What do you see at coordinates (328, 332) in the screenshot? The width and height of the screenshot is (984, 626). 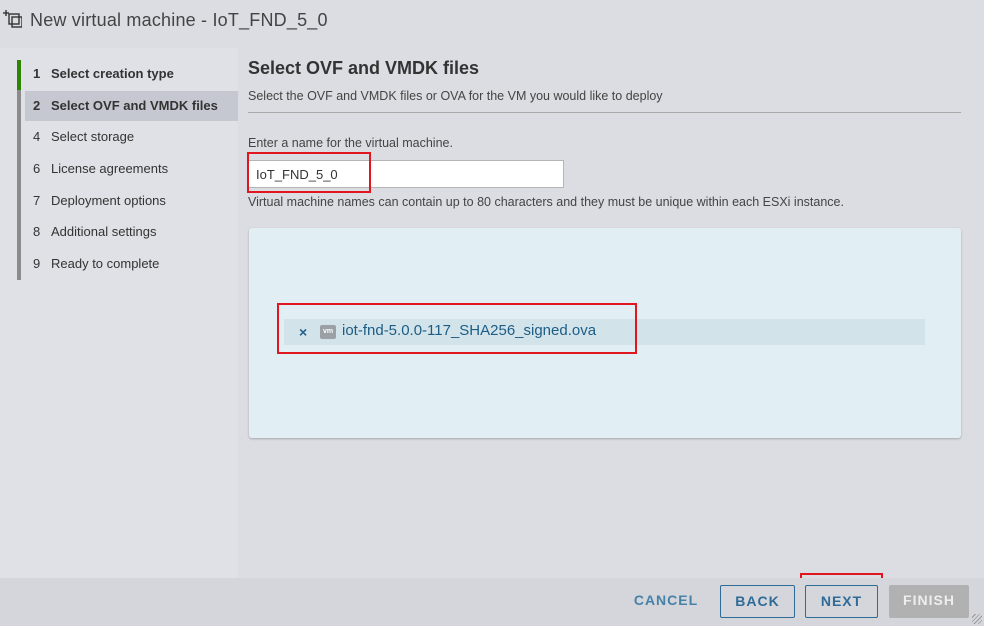 I see `vm-file-icon: vm` at bounding box center [328, 332].